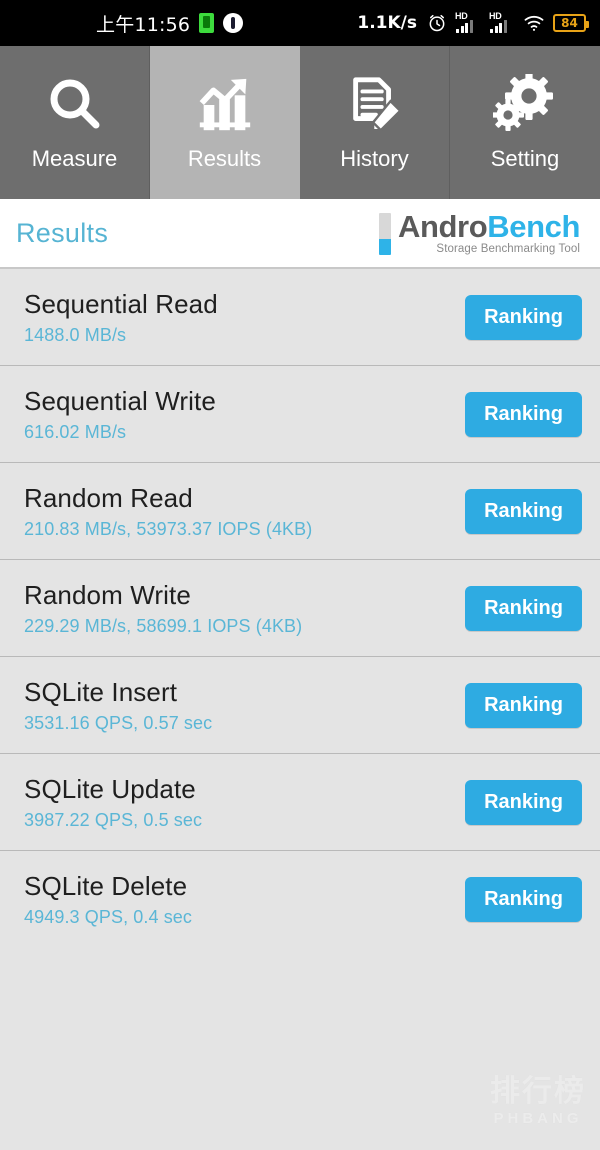 The width and height of the screenshot is (600, 1150). I want to click on tab-setting: Setting, so click(525, 122).